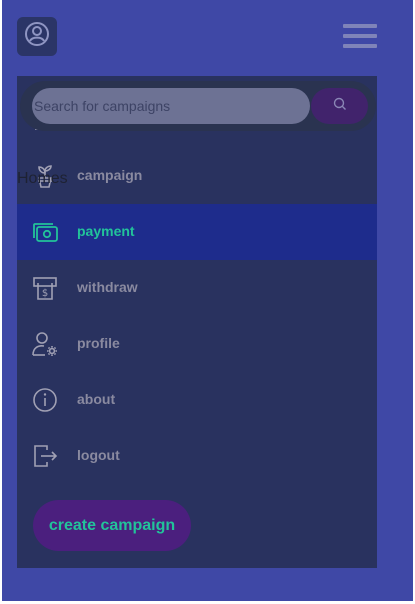 This screenshot has width=415, height=604. Describe the element at coordinates (110, 175) in the screenshot. I see `sidebar-item-label: campaign` at that location.